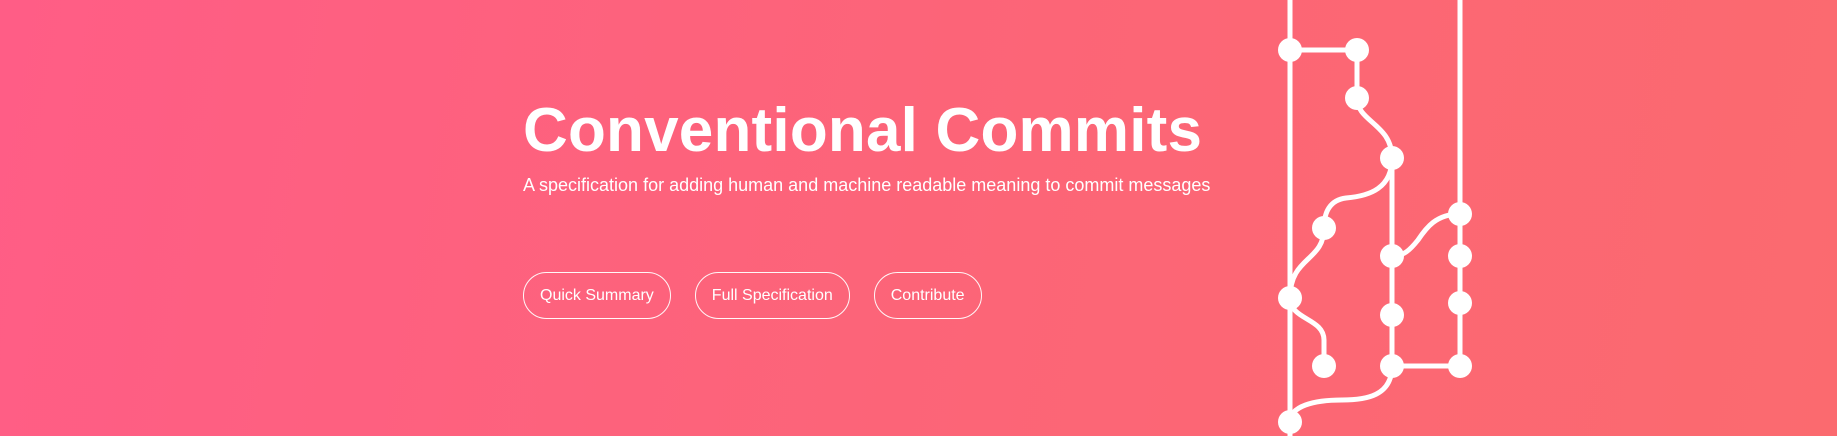 The image size is (1837, 436). What do you see at coordinates (863, 130) in the screenshot?
I see `page-title: Conventional Commits` at bounding box center [863, 130].